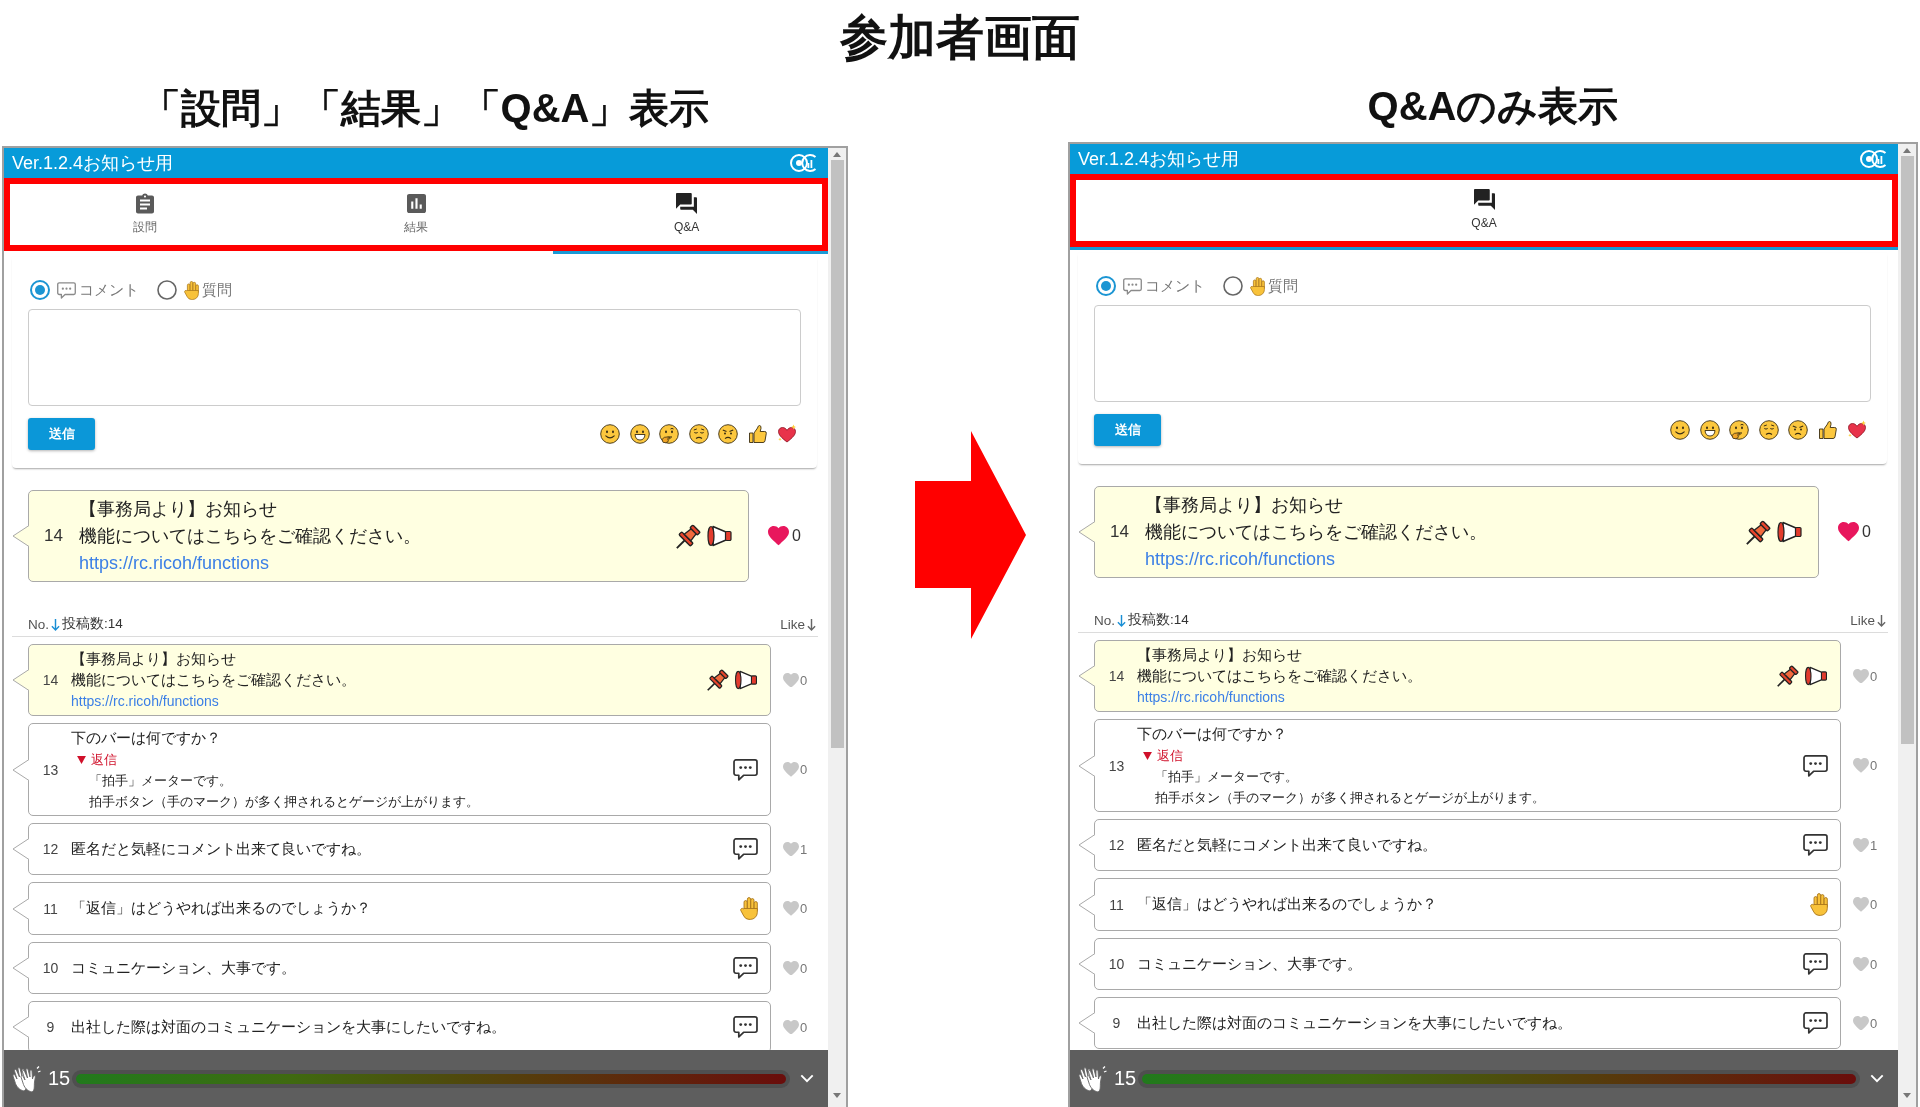 The image size is (1920, 1107). What do you see at coordinates (416, 203) in the screenshot?
I see `bar-chart-icon` at bounding box center [416, 203].